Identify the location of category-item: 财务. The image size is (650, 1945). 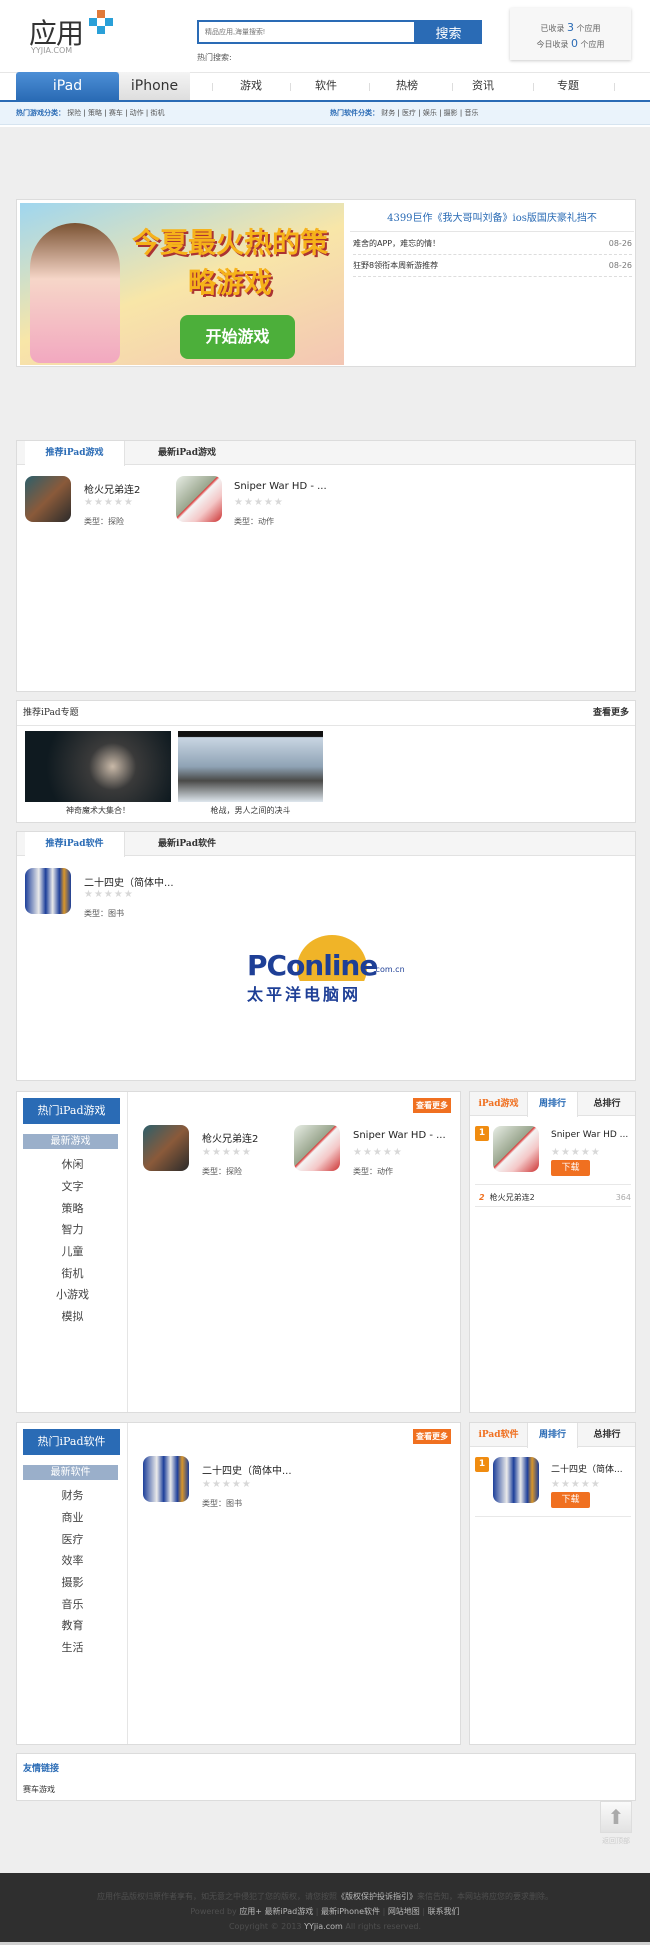
(72, 1495).